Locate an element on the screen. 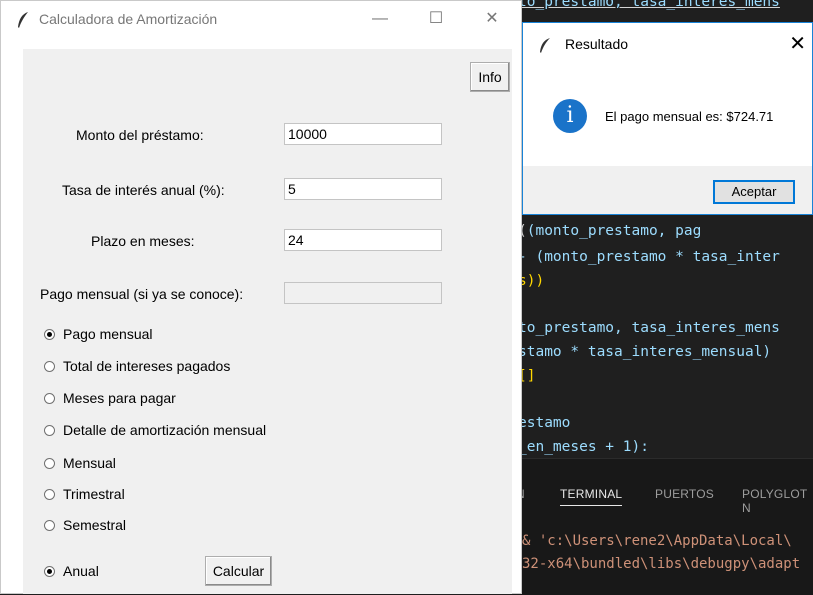 This screenshot has width=813, height=595. window-title: Calculadora de Amortización is located at coordinates (128, 19).